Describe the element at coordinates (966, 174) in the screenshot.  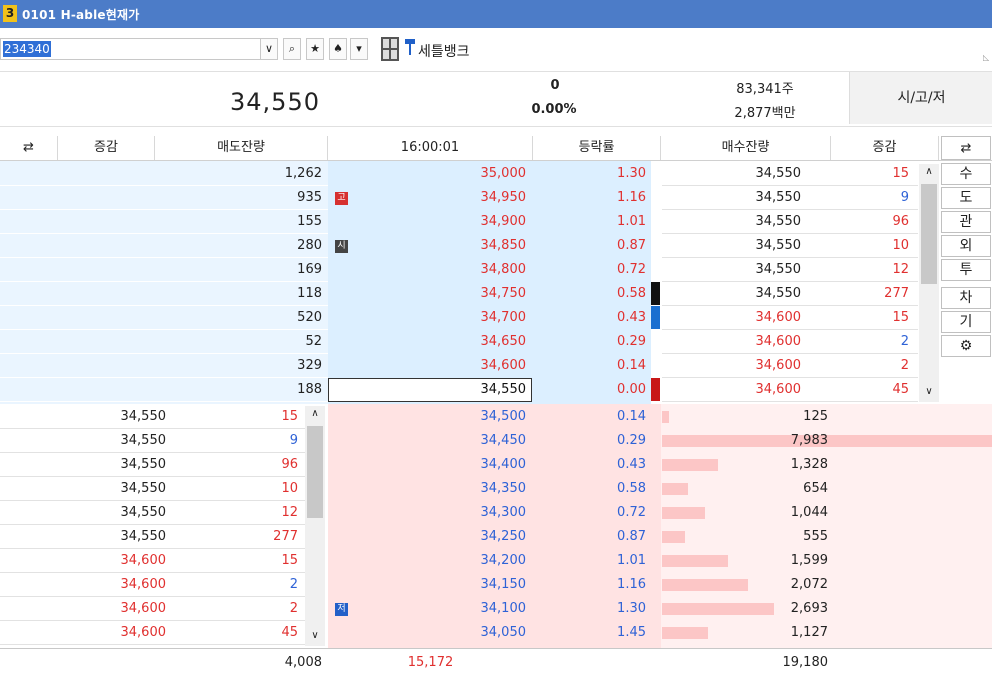
I see `side-button-sell: 수` at that location.